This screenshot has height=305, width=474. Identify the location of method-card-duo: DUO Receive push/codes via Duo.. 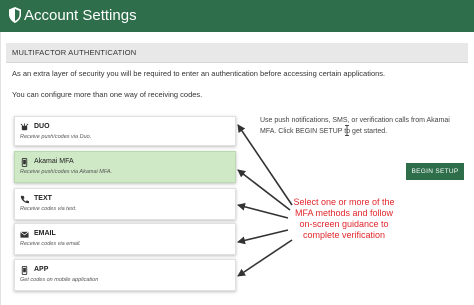
(125, 131).